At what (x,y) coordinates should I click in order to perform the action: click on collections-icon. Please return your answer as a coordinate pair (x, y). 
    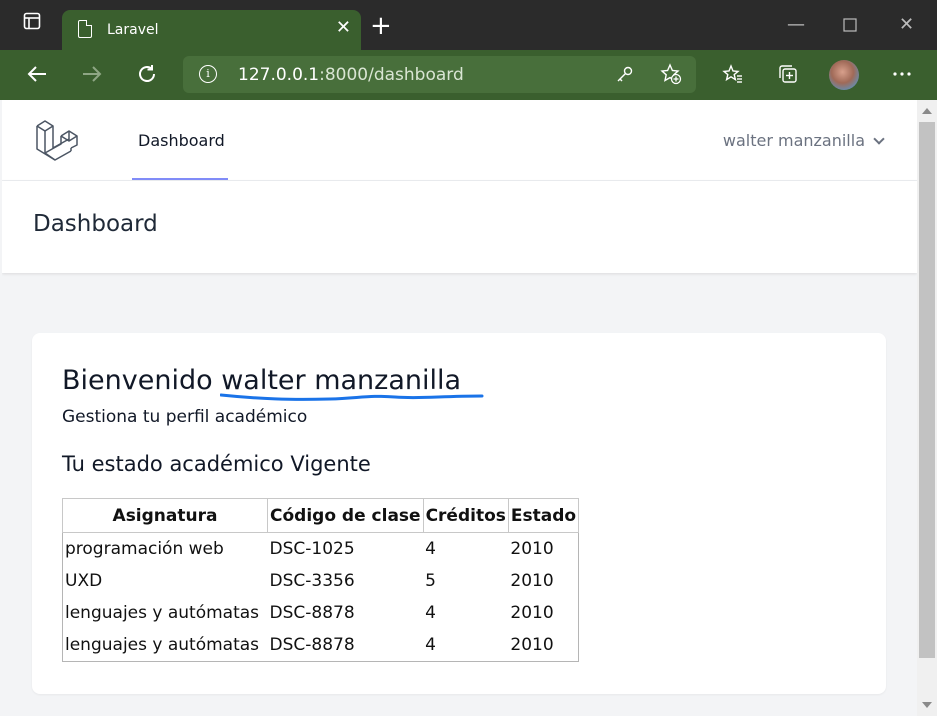
    Looking at the image, I should click on (788, 75).